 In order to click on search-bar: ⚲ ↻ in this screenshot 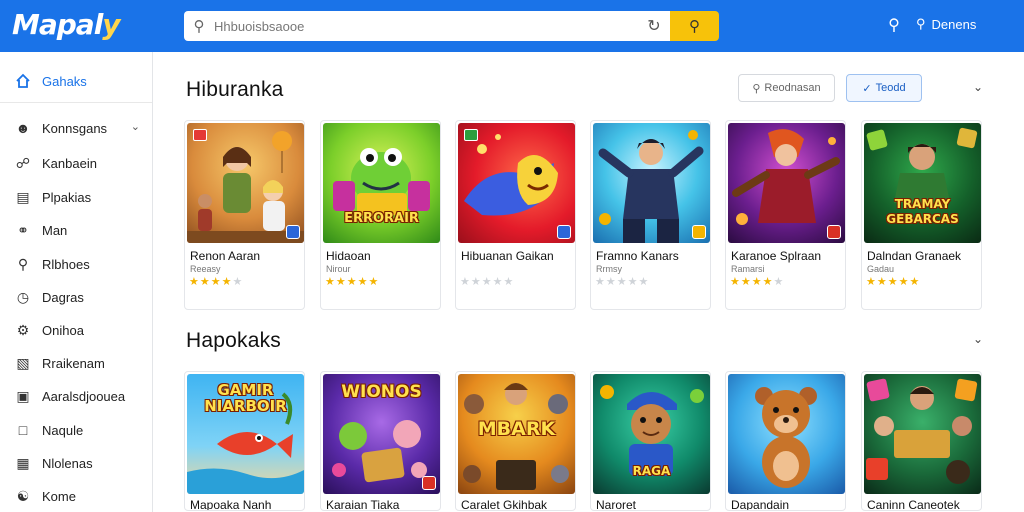, I will do `click(427, 26)`.